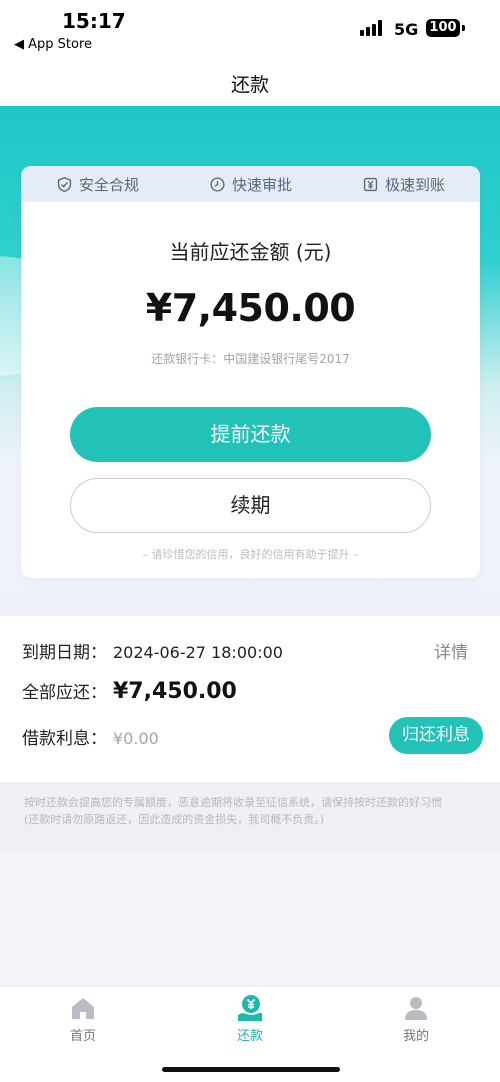 The height and width of the screenshot is (1082, 500). Describe the element at coordinates (451, 650) in the screenshot. I see `details-link: 详情` at that location.